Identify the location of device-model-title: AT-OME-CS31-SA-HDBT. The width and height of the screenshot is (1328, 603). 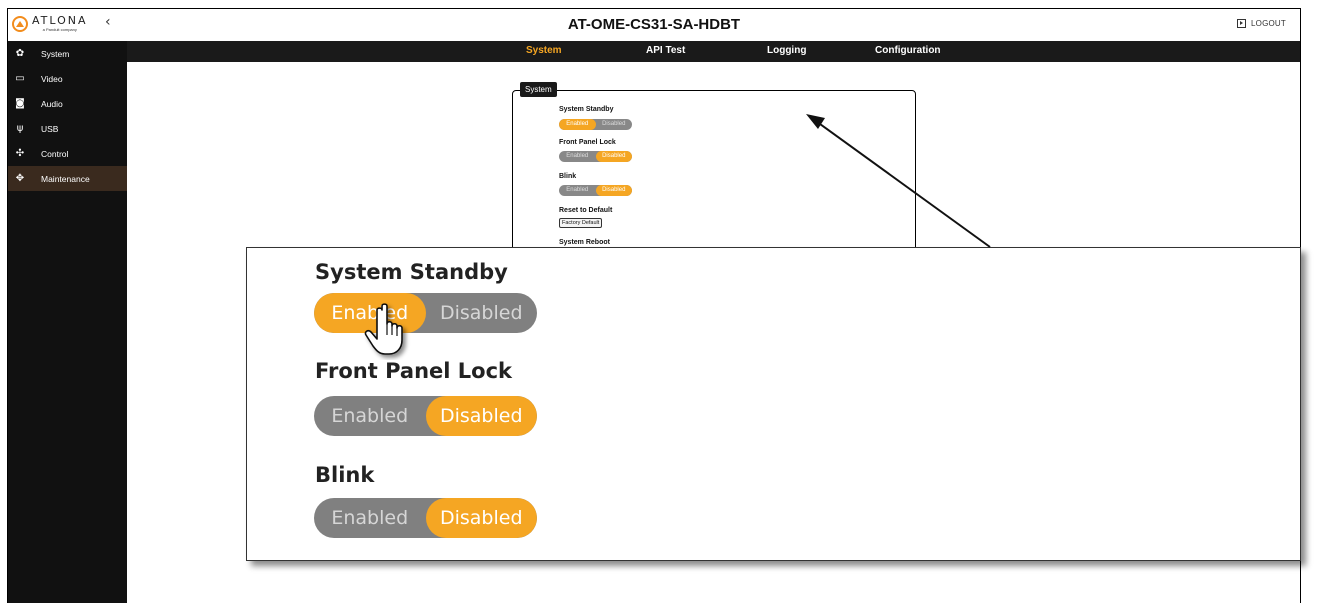
(654, 24).